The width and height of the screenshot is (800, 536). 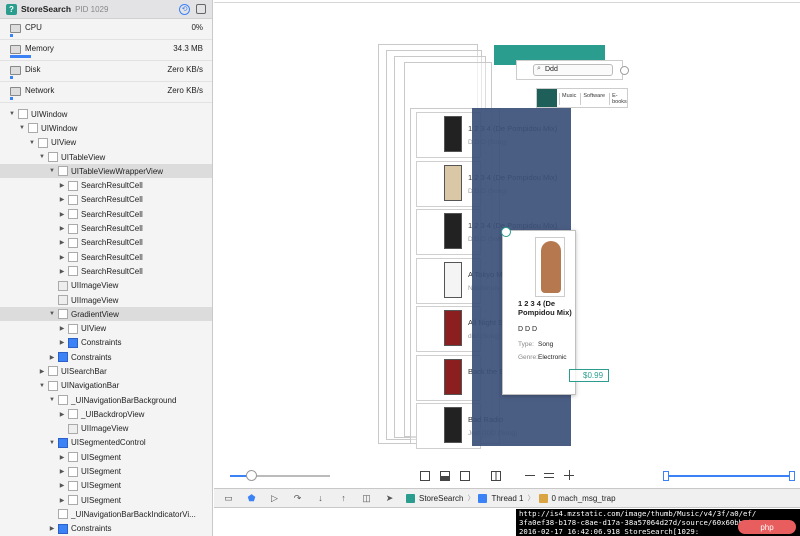 I want to click on tree-row: ▶ _UIBackdropView, so click(x=106, y=414).